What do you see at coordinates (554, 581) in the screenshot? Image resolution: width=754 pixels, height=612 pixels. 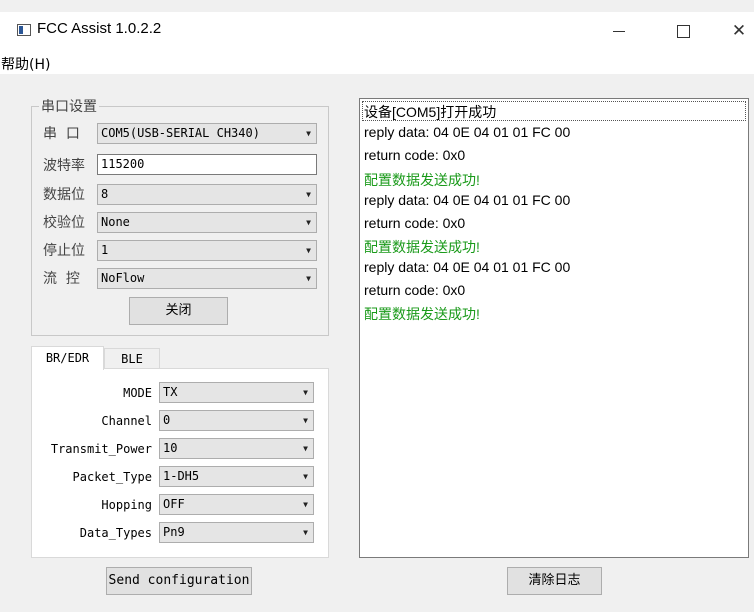 I see `clear-log-button: 清除日志` at bounding box center [554, 581].